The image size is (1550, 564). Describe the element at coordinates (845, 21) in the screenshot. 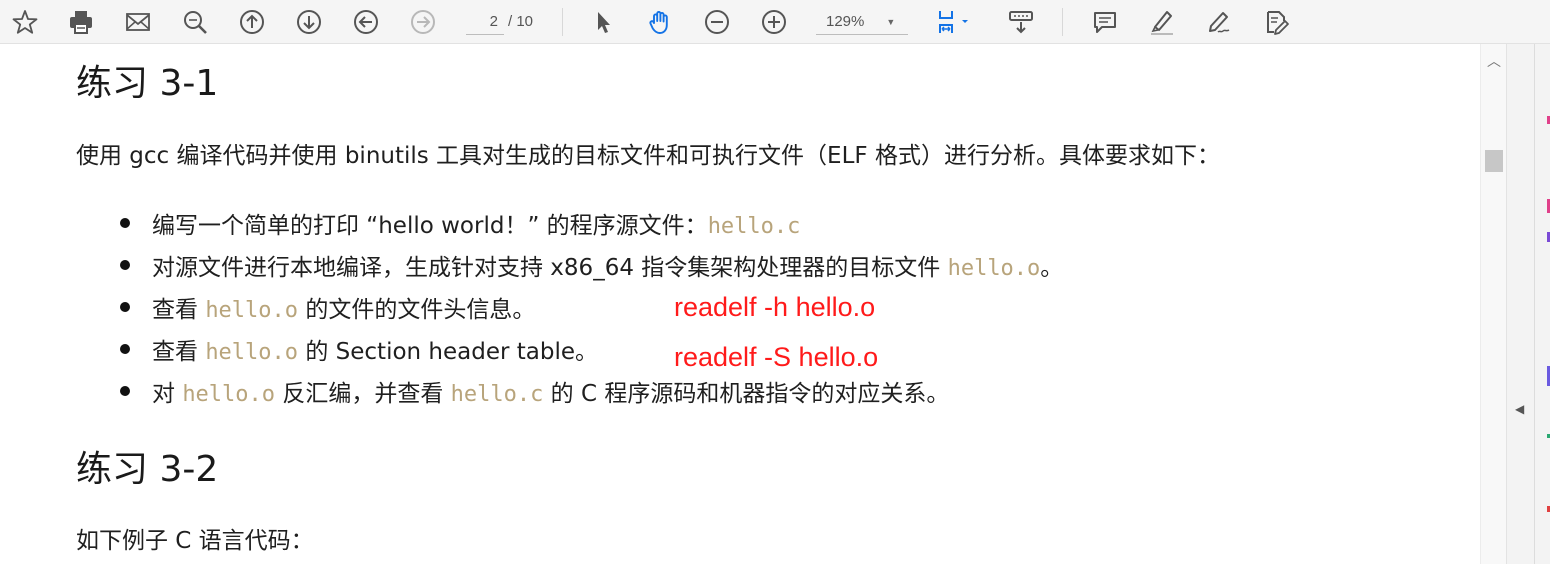

I see `zoom-level-value: 129%` at that location.